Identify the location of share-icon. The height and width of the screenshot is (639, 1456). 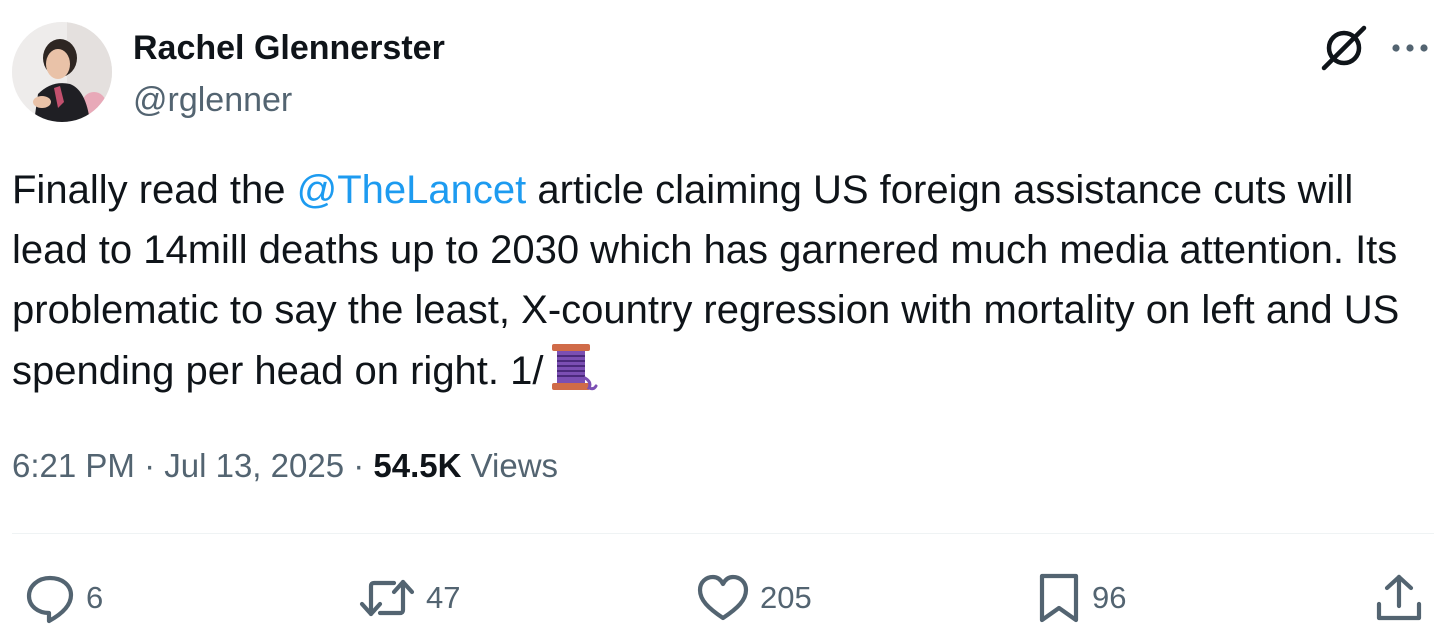
(1399, 597).